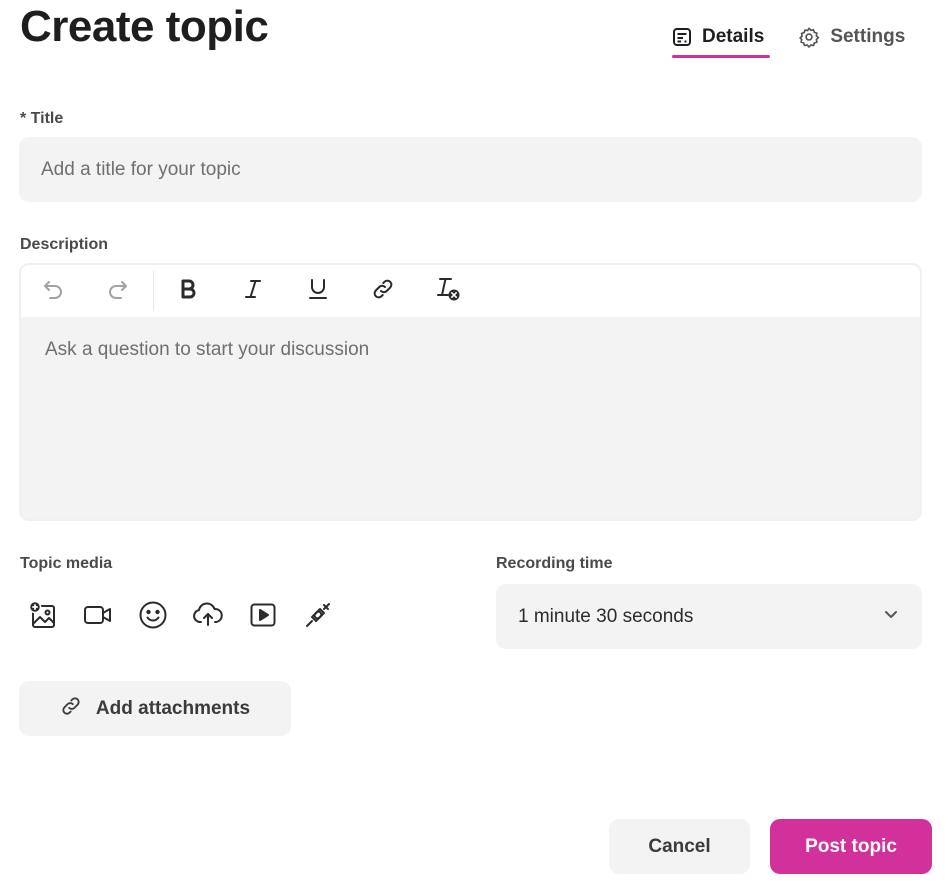 This screenshot has height=888, width=951. I want to click on topic-media-label: Topic media, so click(66, 563).